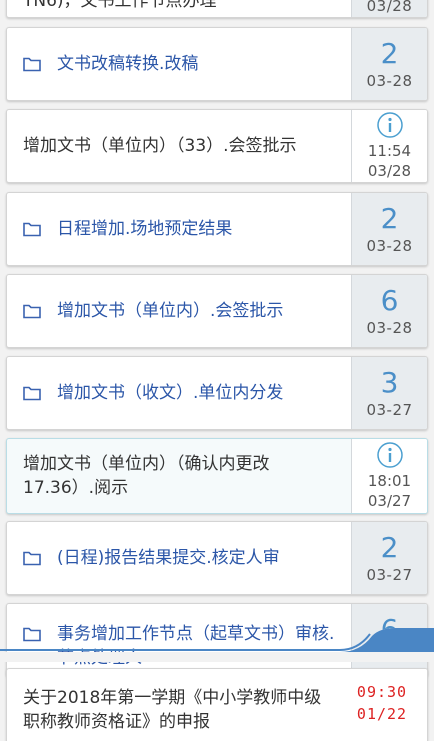 The height and width of the screenshot is (741, 434). What do you see at coordinates (172, 710) in the screenshot?
I see `notice-title: 关于2018年第一学期《中小学教师中级职称教师资格证》的申报` at bounding box center [172, 710].